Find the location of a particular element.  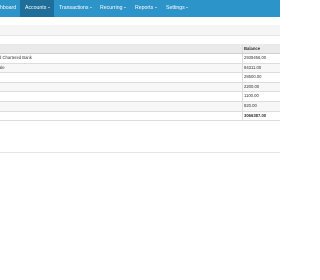

nav-reports: Reports is located at coordinates (146, 8).